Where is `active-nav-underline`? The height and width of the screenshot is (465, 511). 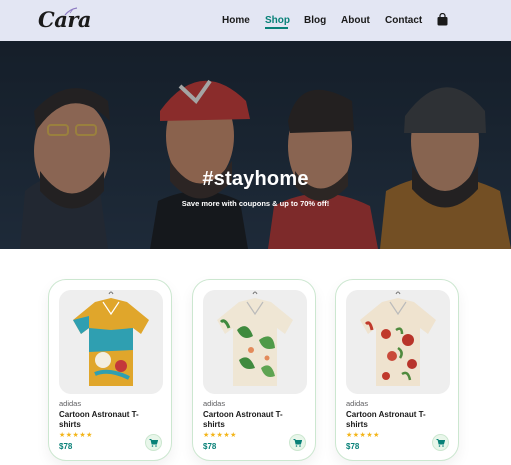
active-nav-underline is located at coordinates (276, 28).